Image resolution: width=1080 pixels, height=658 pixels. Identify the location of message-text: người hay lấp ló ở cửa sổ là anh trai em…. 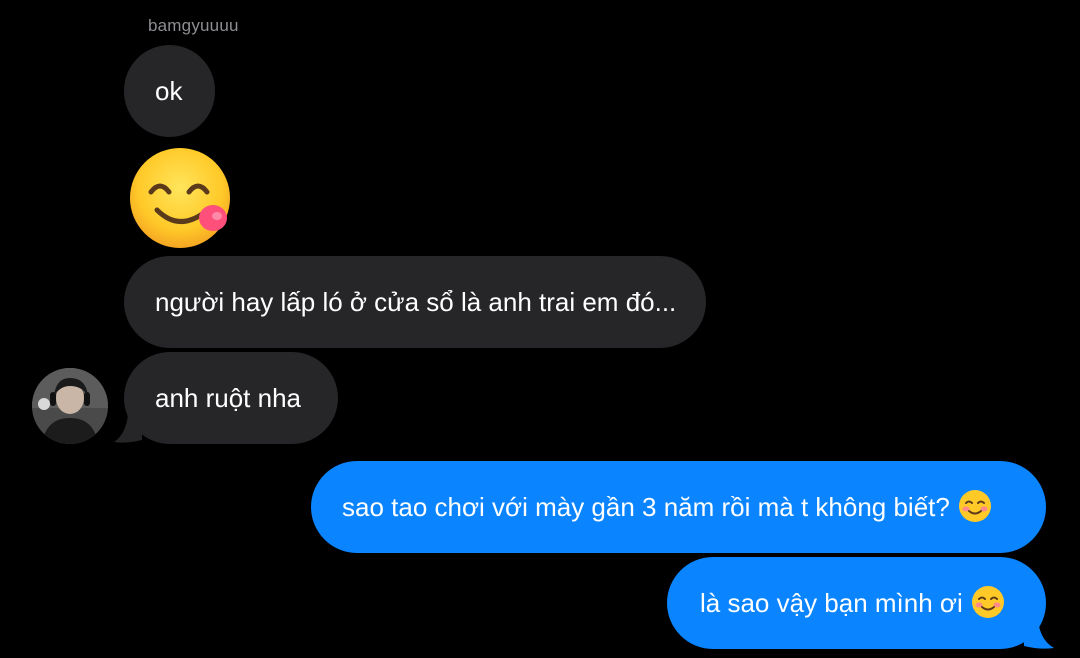
(416, 302).